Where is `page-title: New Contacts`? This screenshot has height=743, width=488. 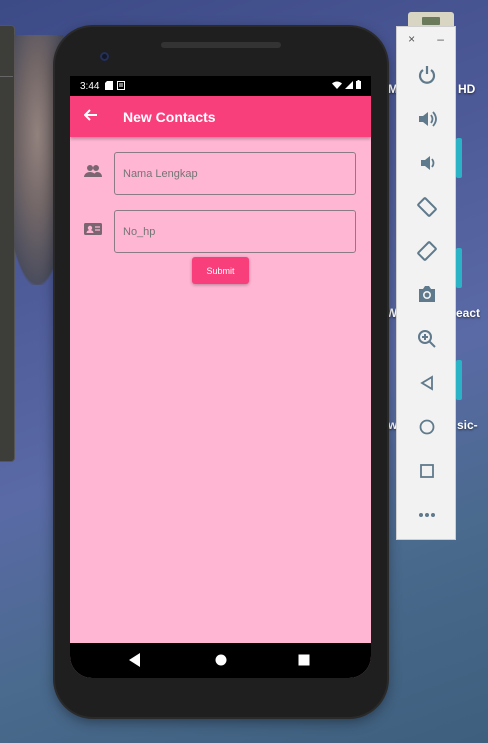
page-title: New Contacts is located at coordinates (169, 116).